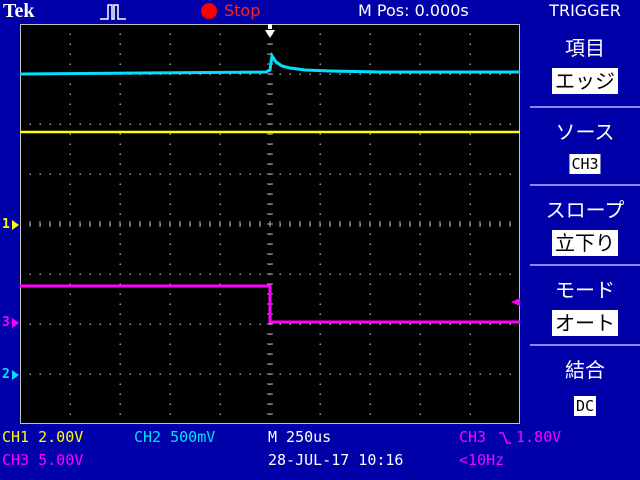 This screenshot has height=480, width=640. Describe the element at coordinates (539, 437) in the screenshot. I see `trigger-level: 1.80V` at that location.